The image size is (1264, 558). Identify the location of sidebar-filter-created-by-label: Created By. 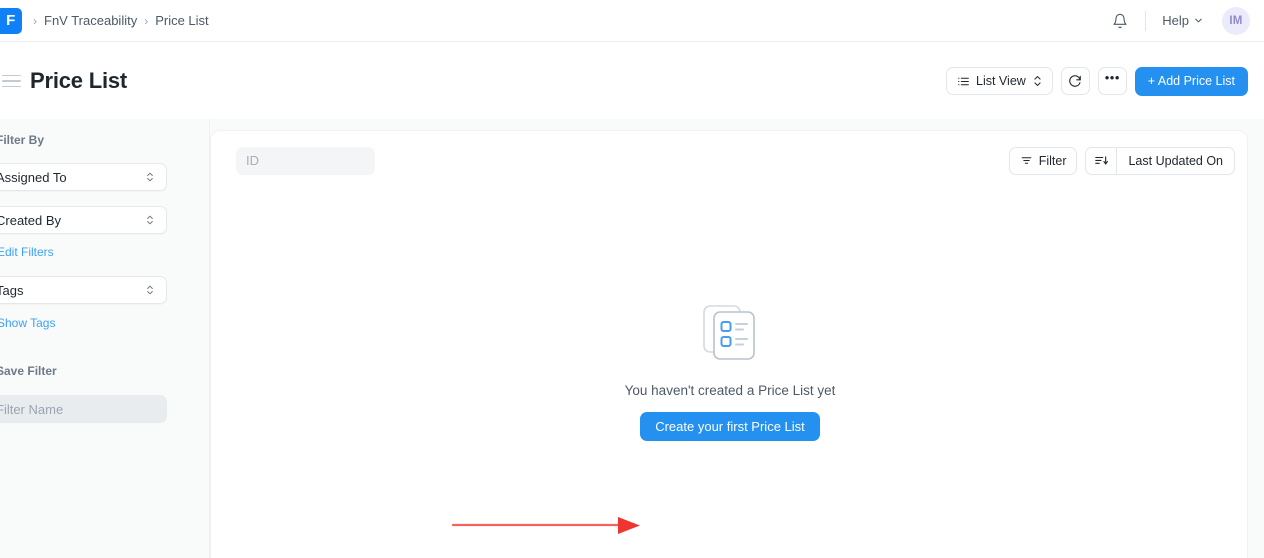
(31, 220).